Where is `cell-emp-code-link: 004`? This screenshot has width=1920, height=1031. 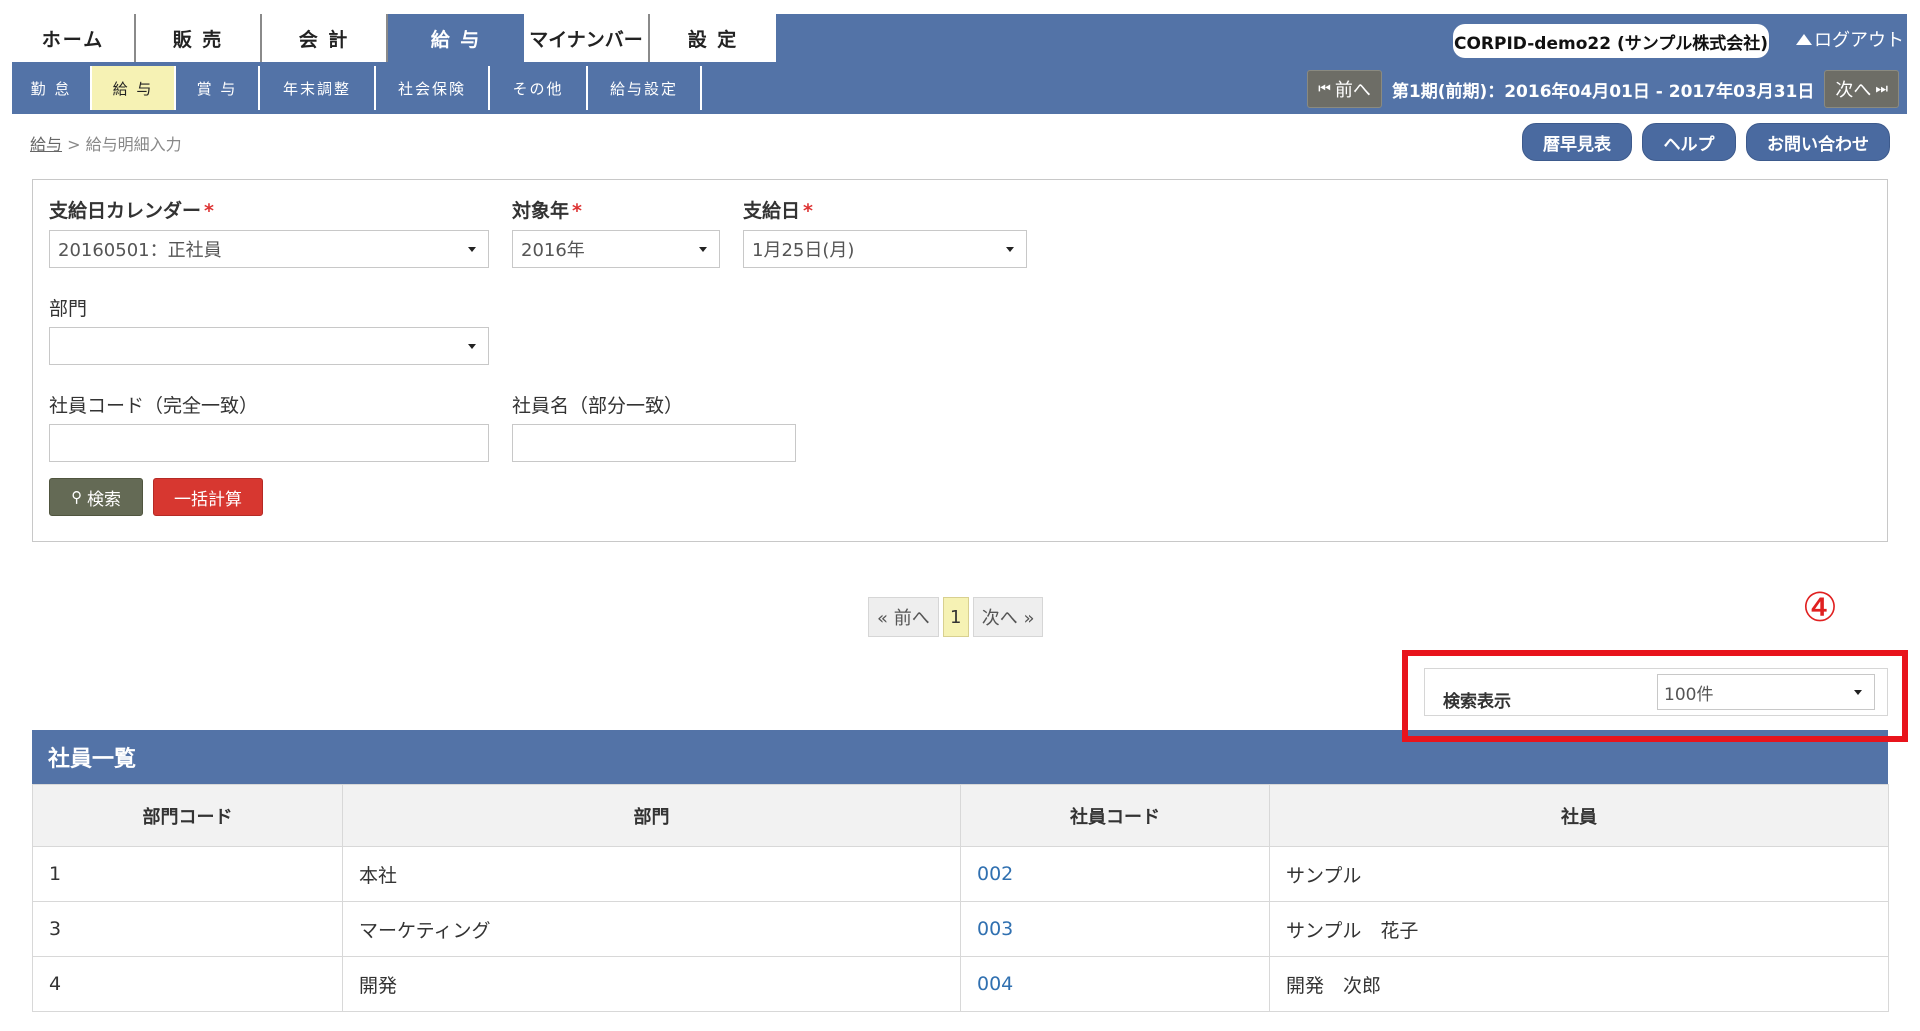
cell-emp-code-link: 004 is located at coordinates (1115, 984).